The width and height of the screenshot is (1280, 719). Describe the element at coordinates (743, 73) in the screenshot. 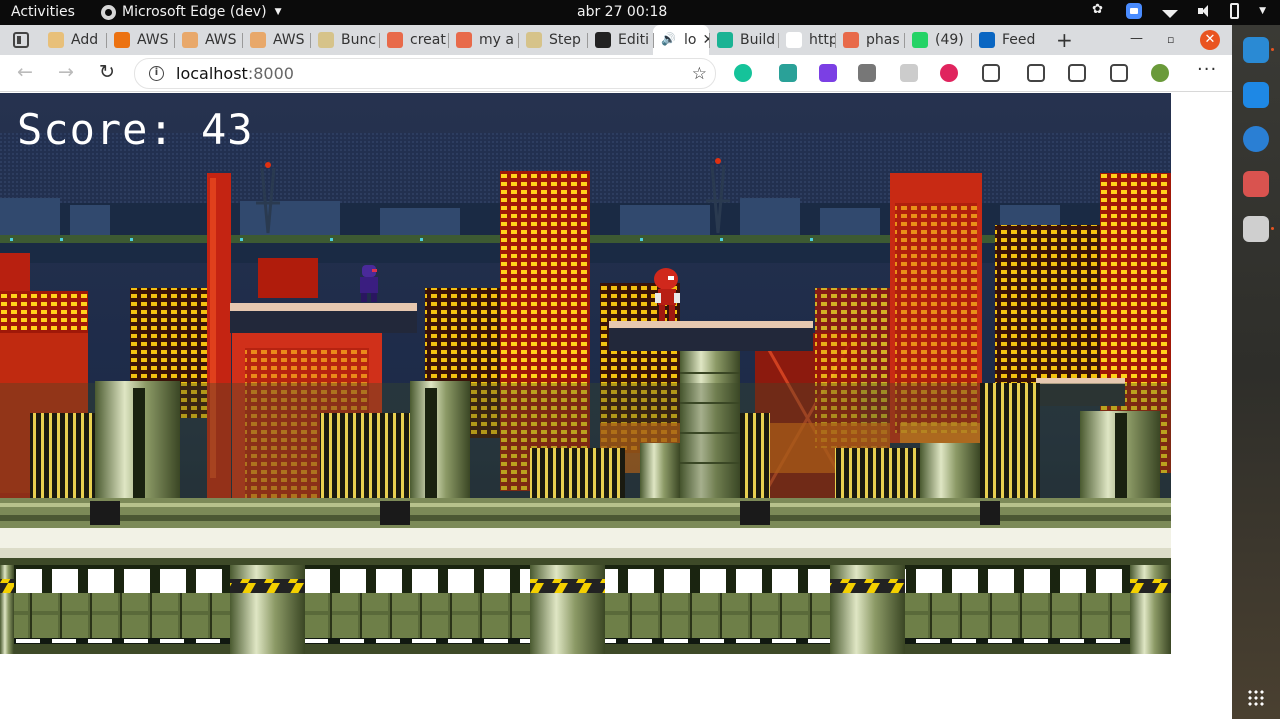

I see `grammarly-icon` at that location.